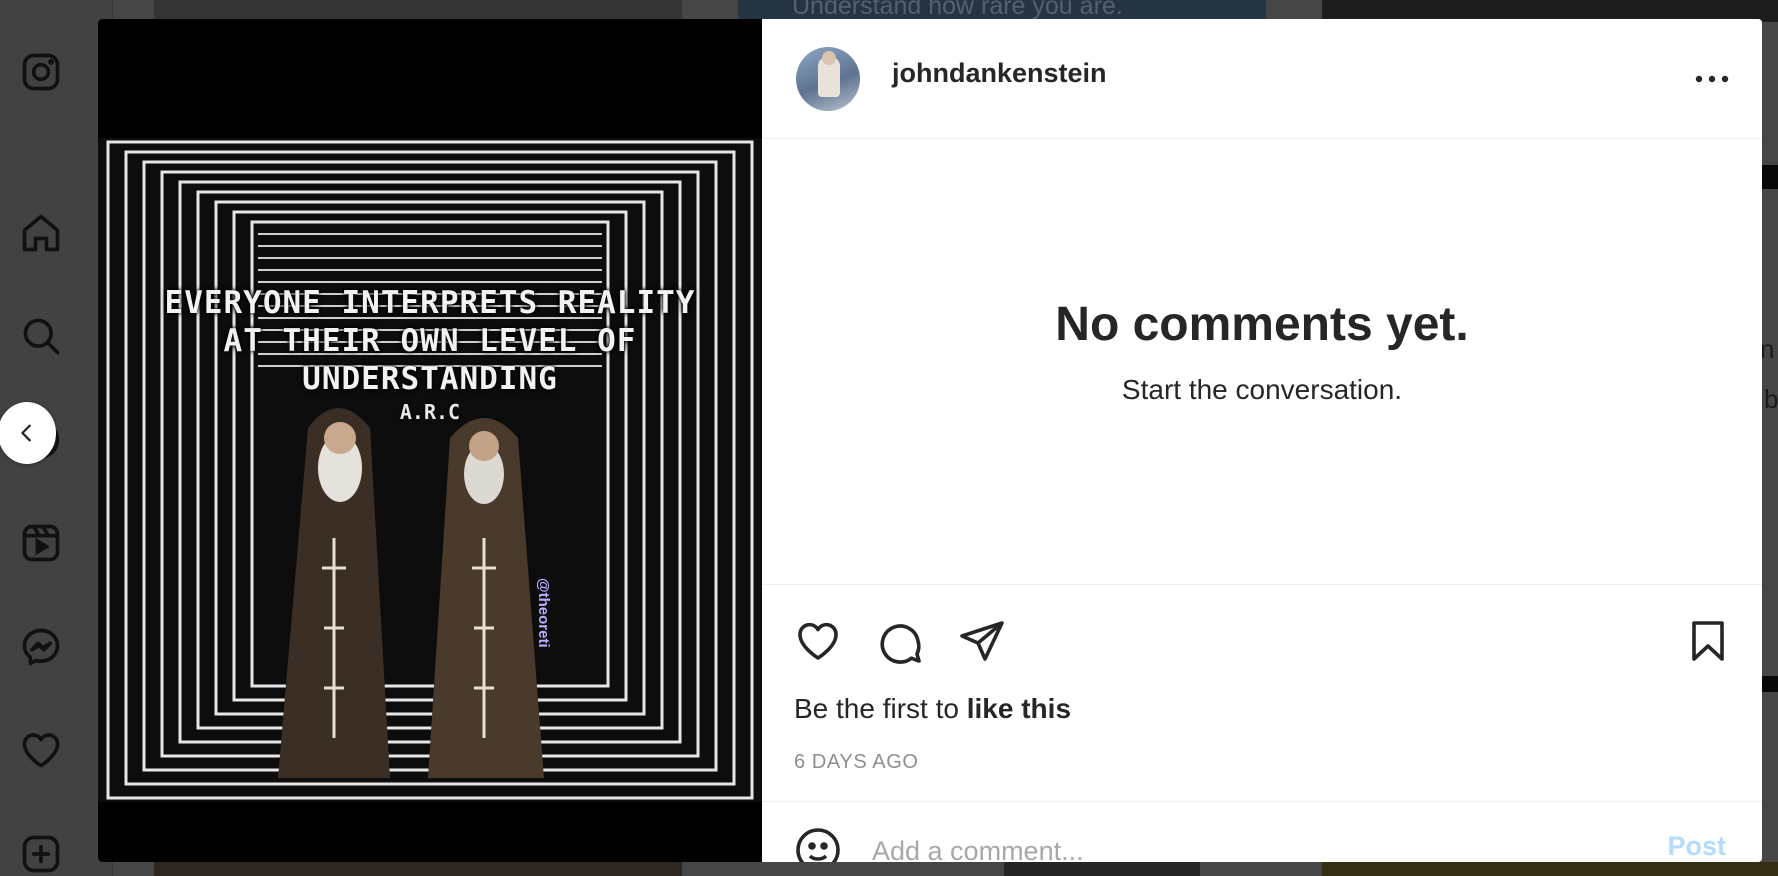 This screenshot has width=1778, height=876. What do you see at coordinates (828, 78) in the screenshot?
I see `avatar` at bounding box center [828, 78].